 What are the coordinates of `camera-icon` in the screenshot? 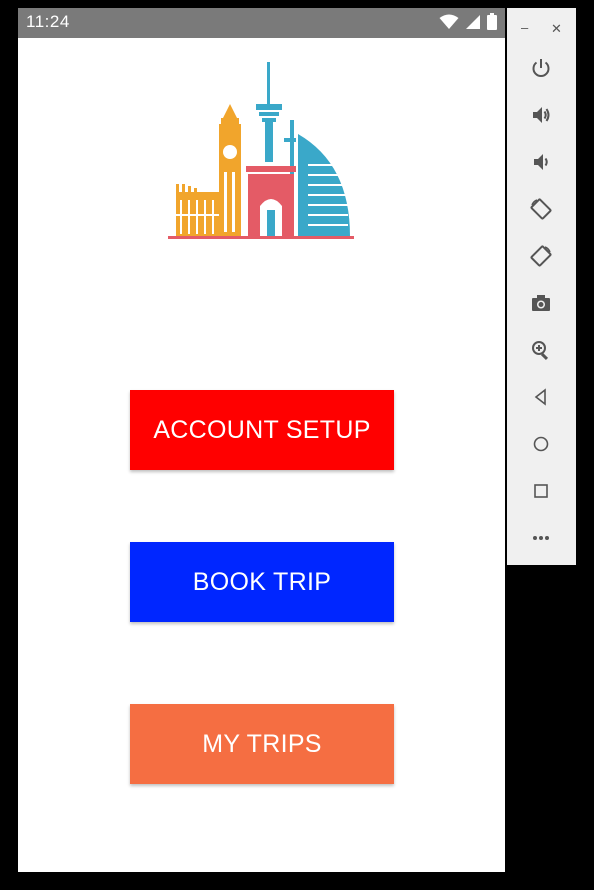 It's located at (541, 303).